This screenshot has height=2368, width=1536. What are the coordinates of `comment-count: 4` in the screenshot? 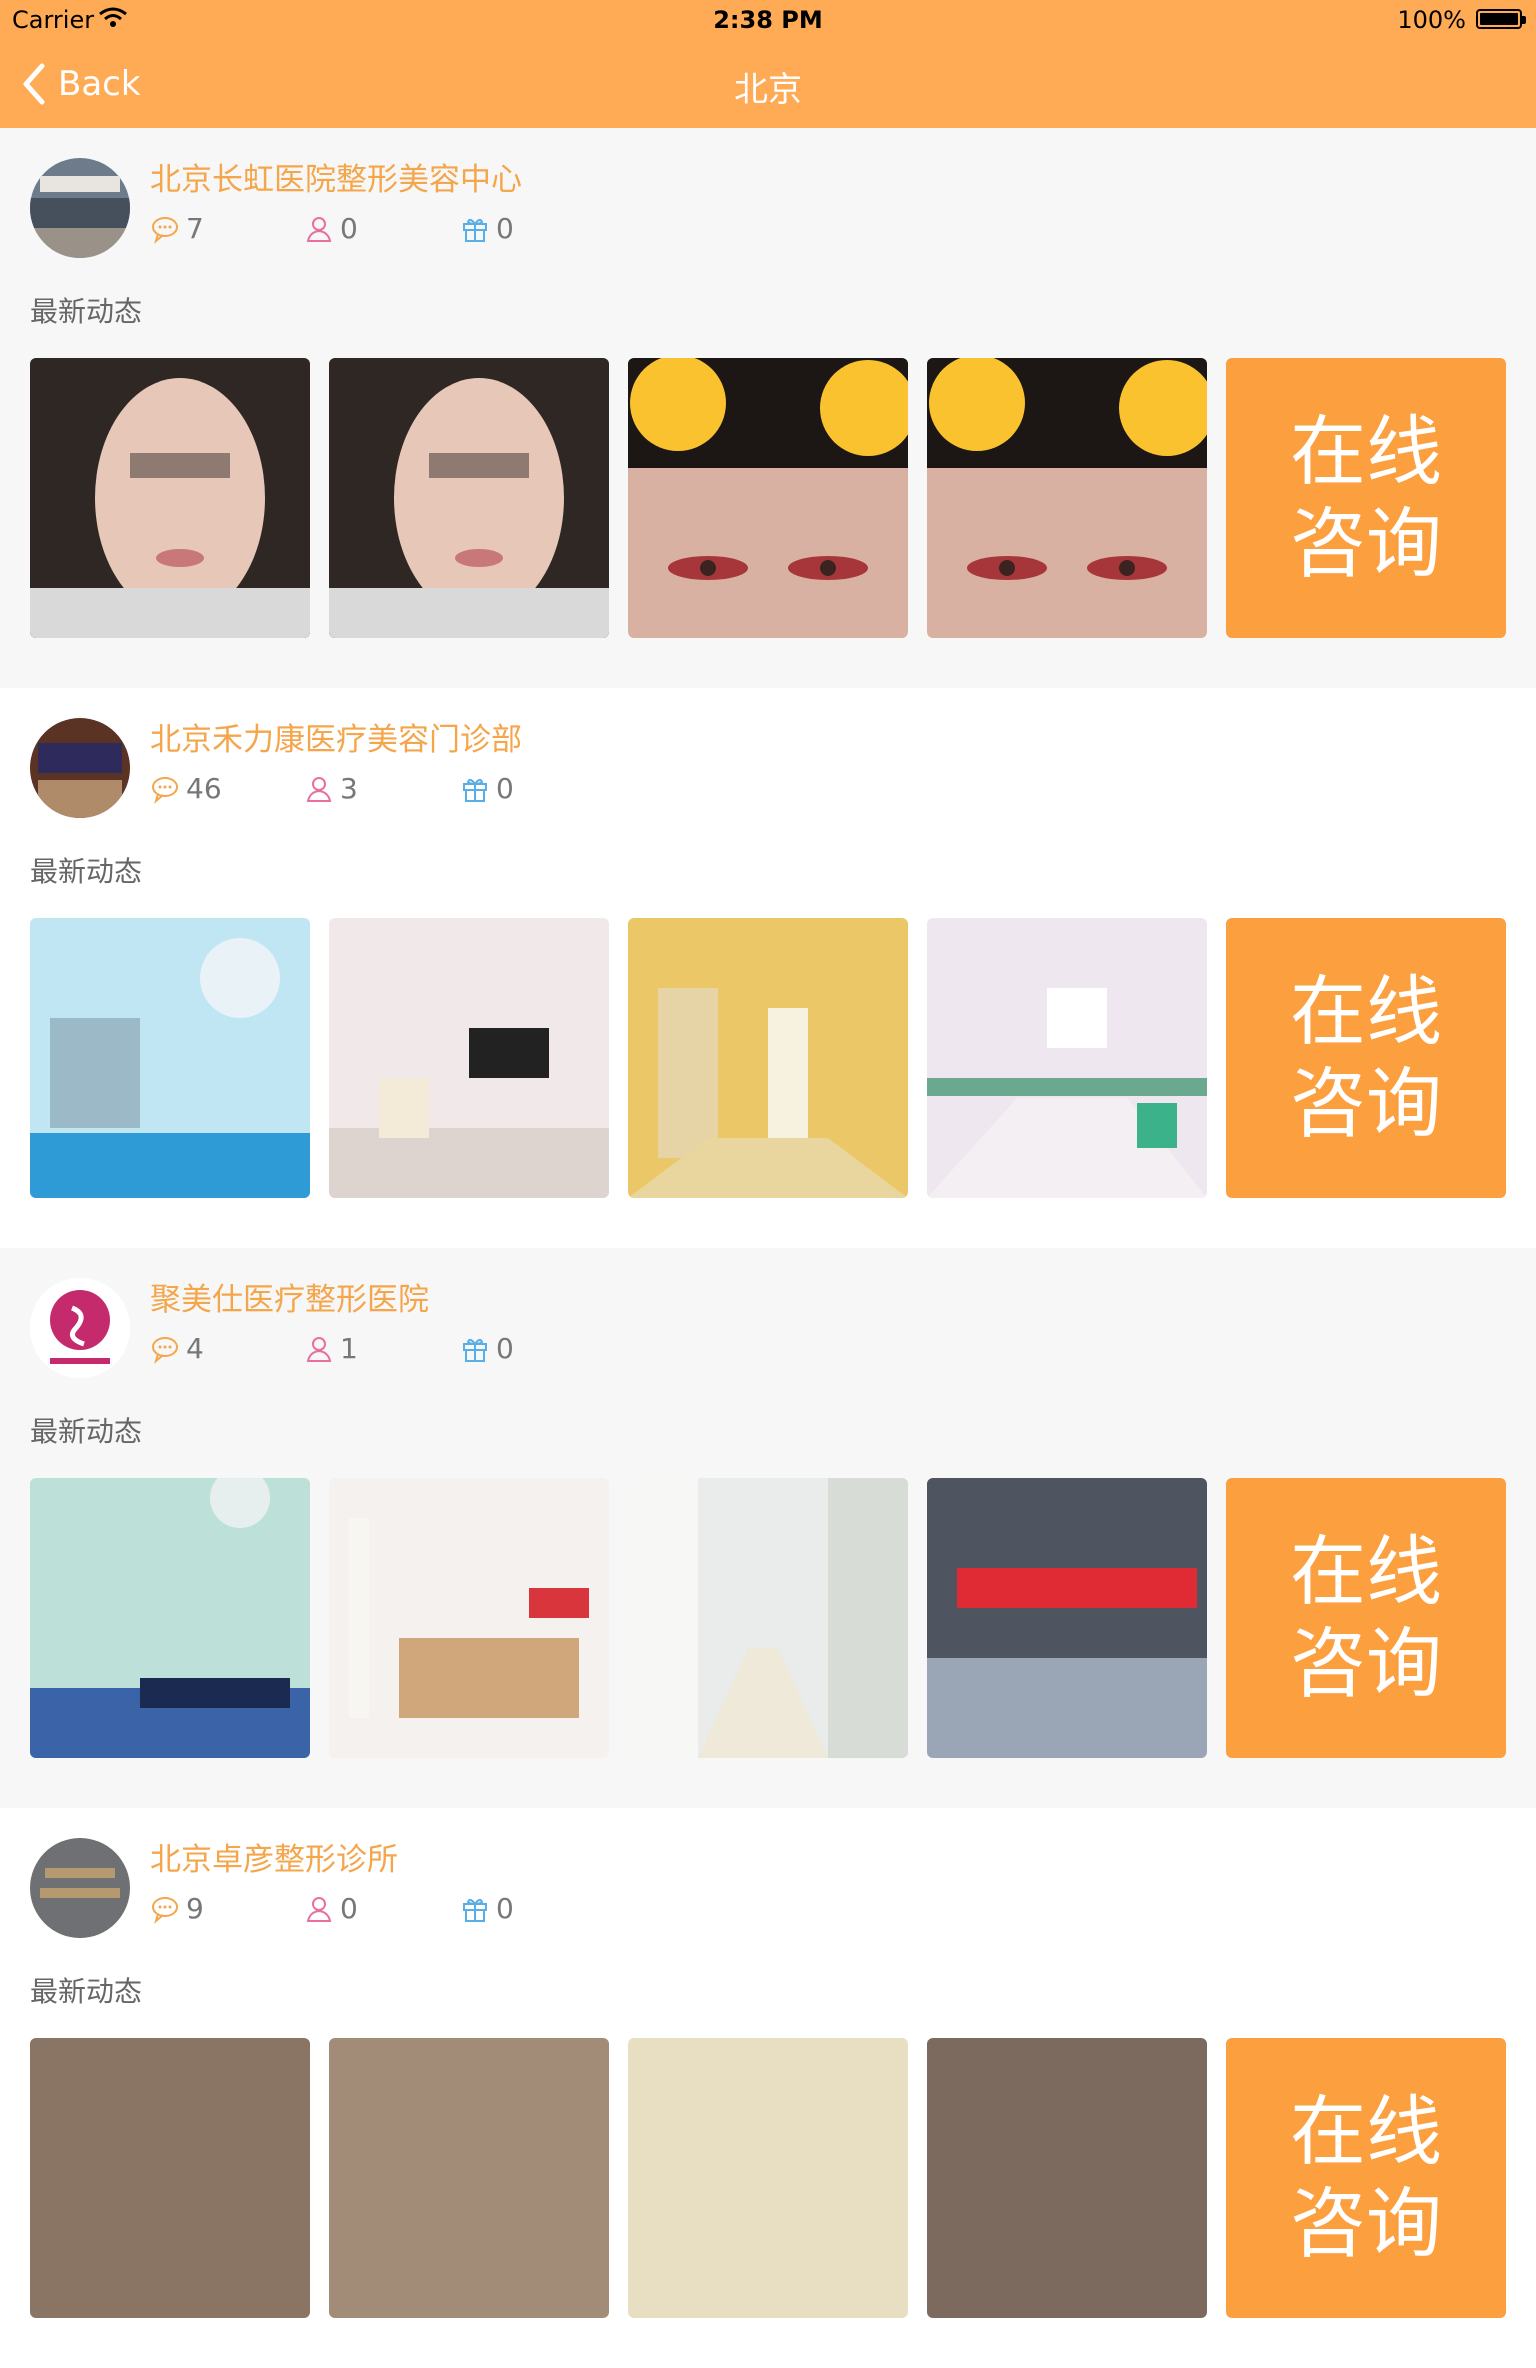 It's located at (177, 1348).